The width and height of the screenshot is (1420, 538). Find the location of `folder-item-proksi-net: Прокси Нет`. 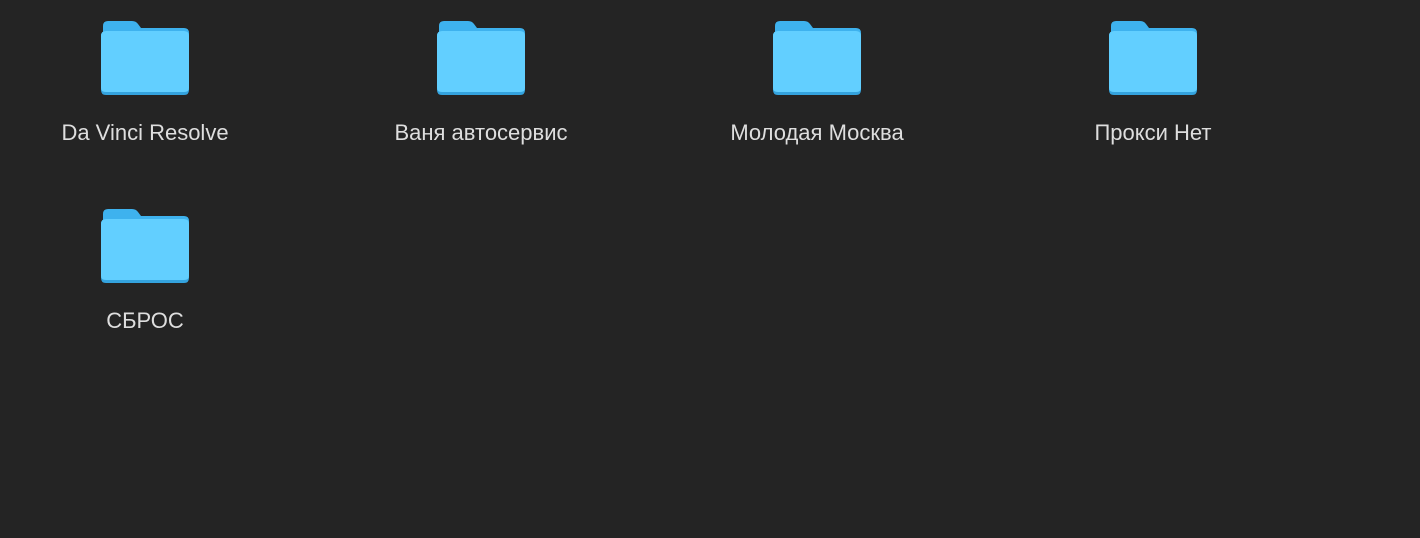

folder-item-proksi-net: Прокси Нет is located at coordinates (1153, 75).